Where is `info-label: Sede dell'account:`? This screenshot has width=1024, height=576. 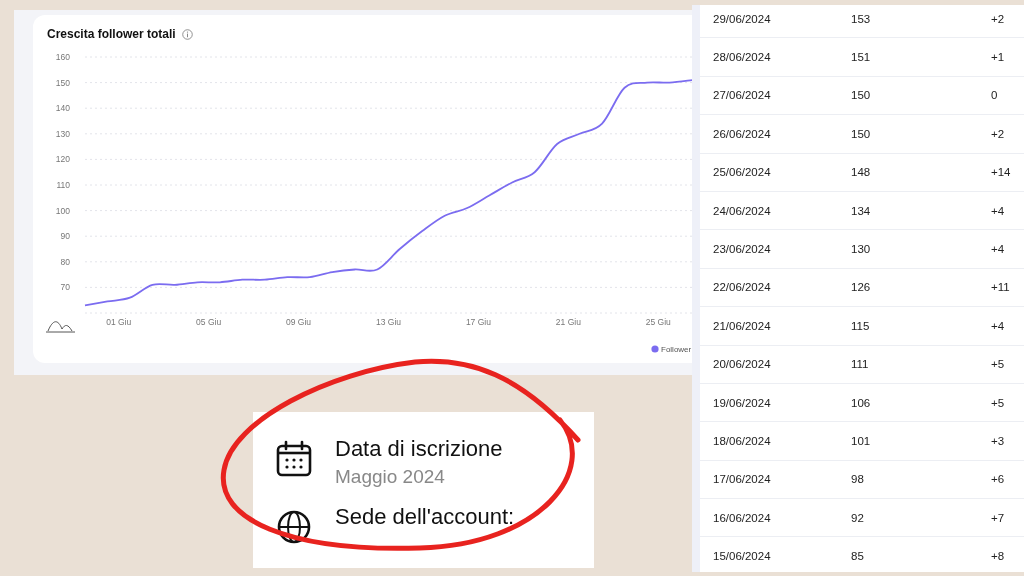 info-label: Sede dell'account: is located at coordinates (425, 517).